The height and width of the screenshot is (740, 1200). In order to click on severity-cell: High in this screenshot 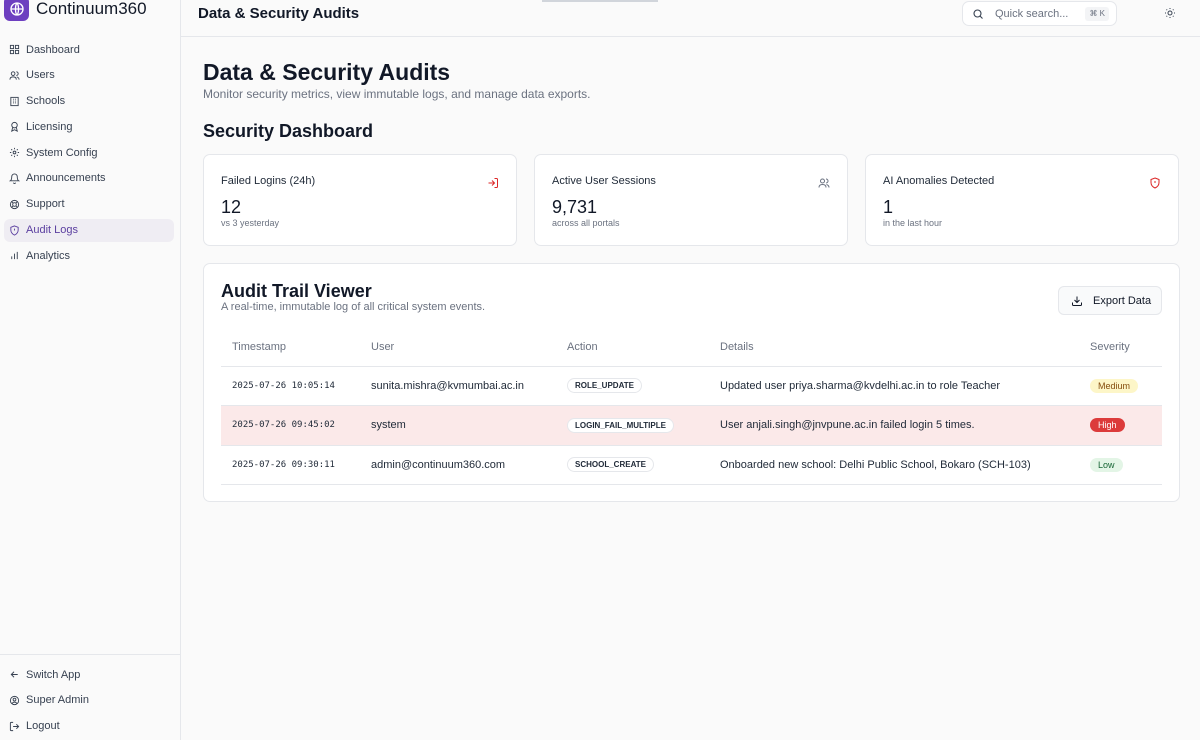, I will do `click(1120, 425)`.